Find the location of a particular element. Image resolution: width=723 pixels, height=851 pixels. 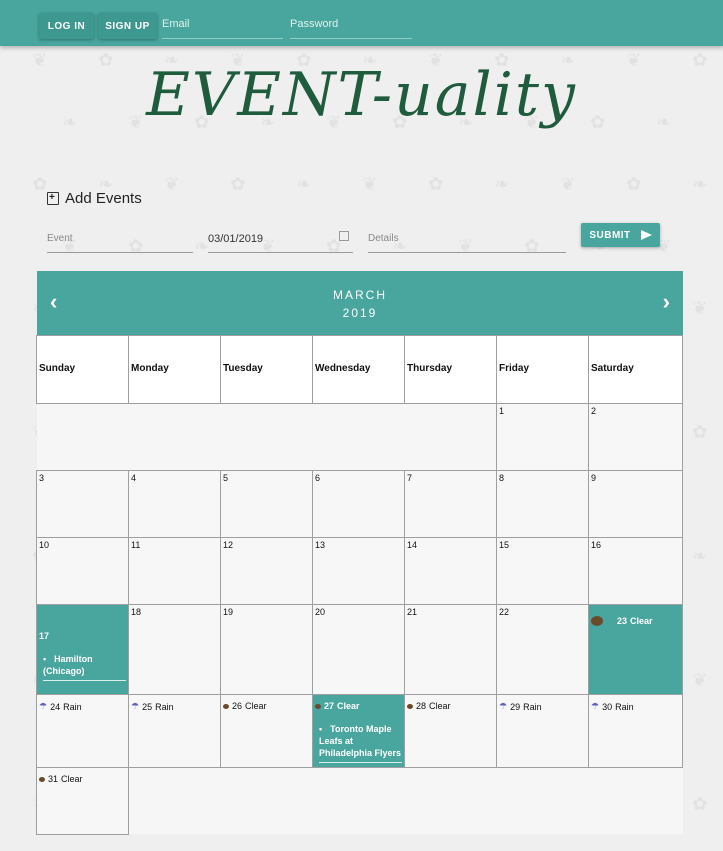

day-header-thursday: Thursday is located at coordinates (450, 369).